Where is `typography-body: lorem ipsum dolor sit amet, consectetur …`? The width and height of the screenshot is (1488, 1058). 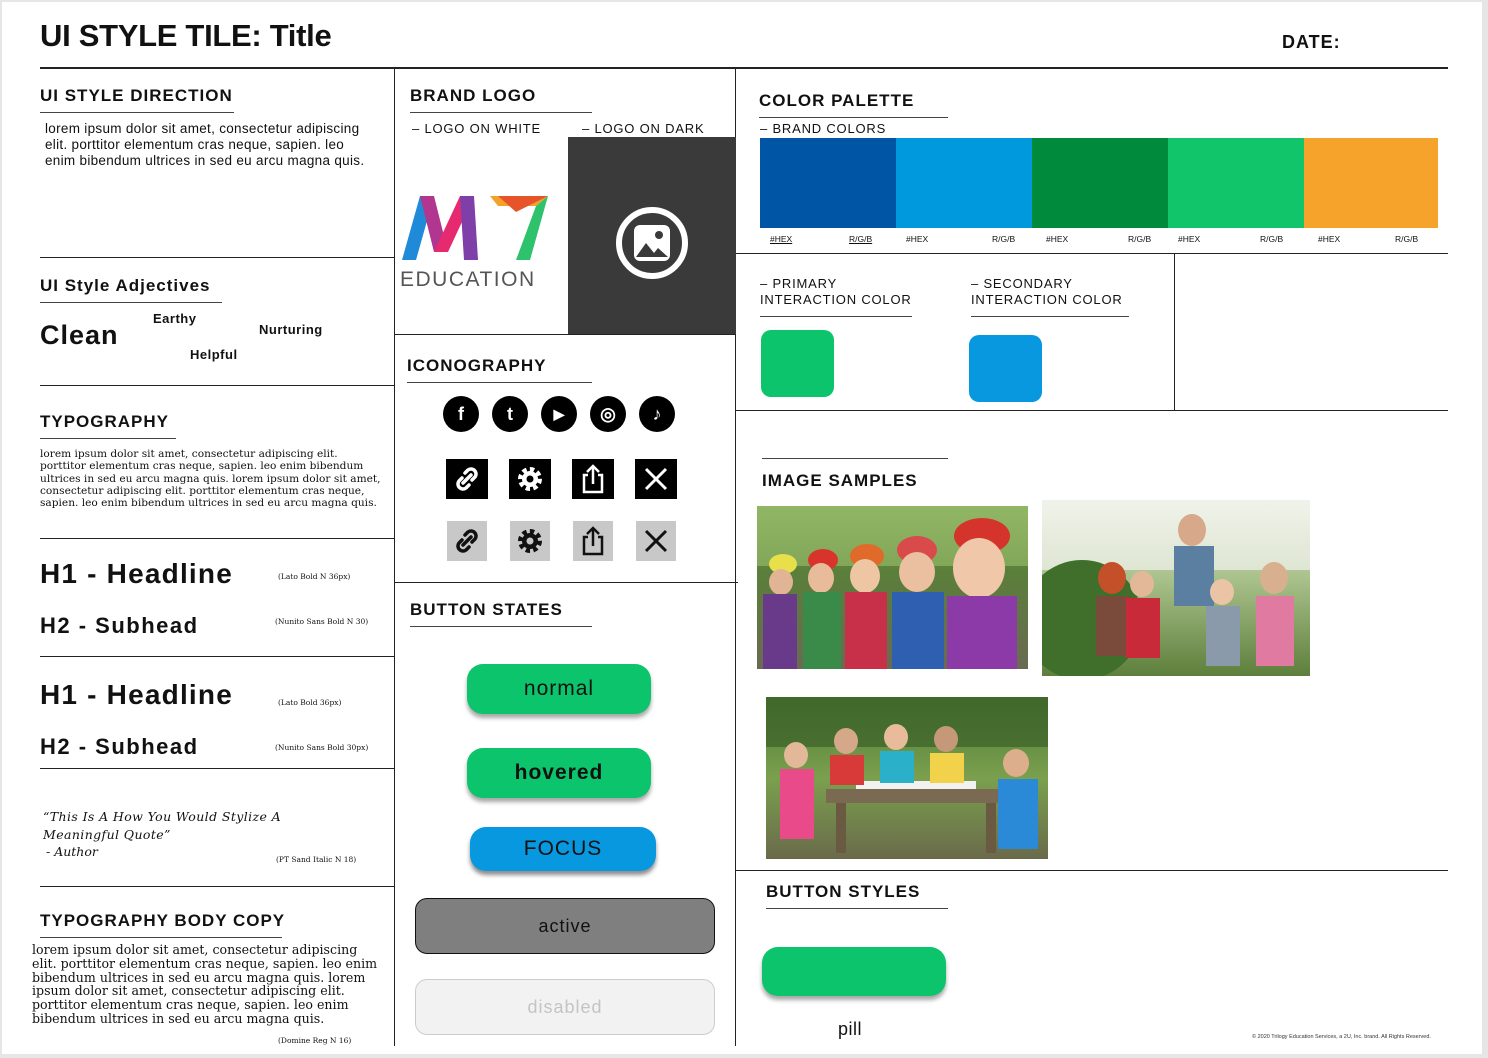
typography-body: lorem ipsum dolor sit amet, consectetur … is located at coordinates (210, 479).